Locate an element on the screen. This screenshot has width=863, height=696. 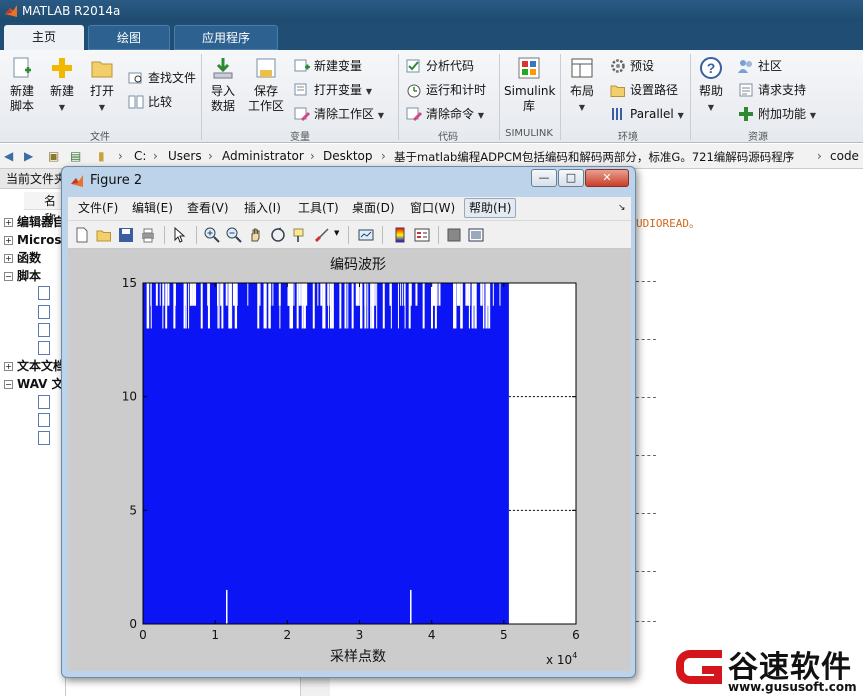
menu-edit: 编辑(E) is located at coordinates (152, 208).